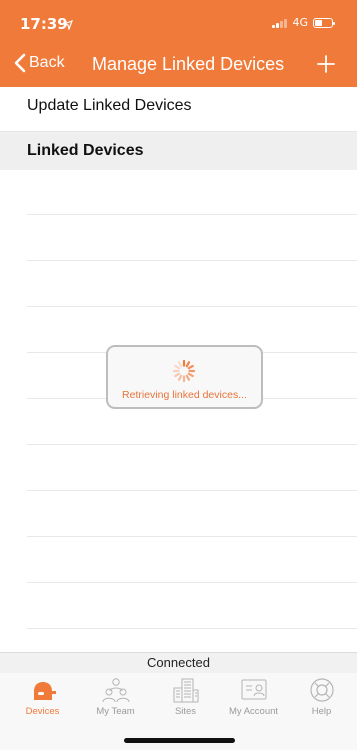 The width and height of the screenshot is (357, 750). I want to click on plus-icon, so click(326, 64).